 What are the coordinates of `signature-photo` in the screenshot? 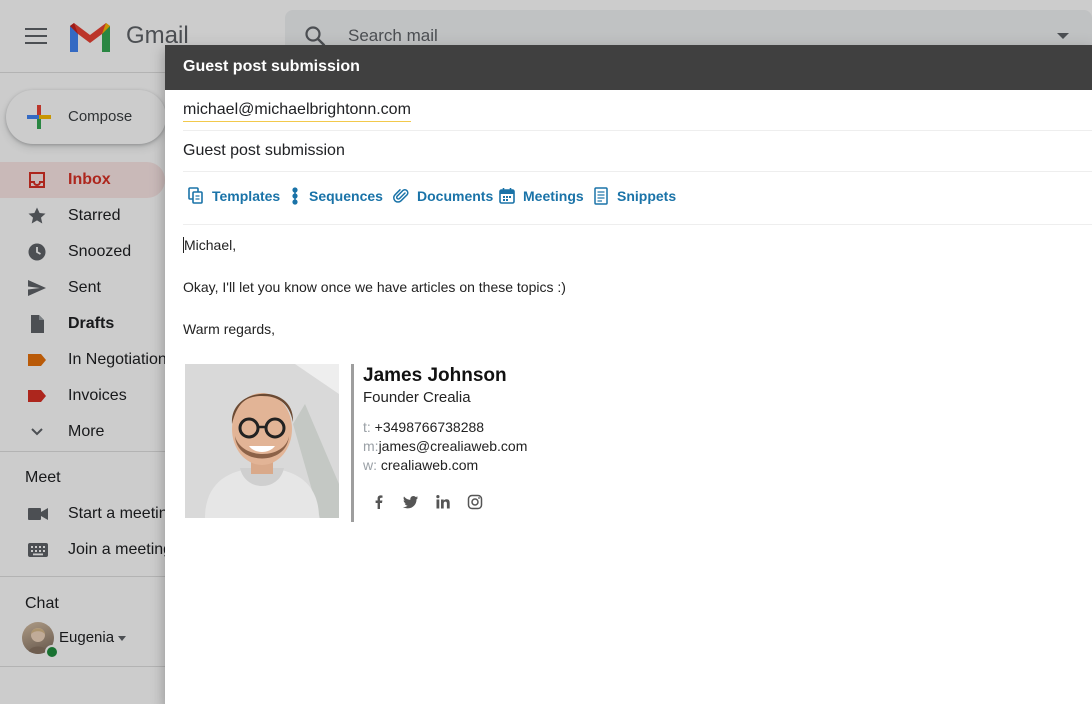 It's located at (262, 441).